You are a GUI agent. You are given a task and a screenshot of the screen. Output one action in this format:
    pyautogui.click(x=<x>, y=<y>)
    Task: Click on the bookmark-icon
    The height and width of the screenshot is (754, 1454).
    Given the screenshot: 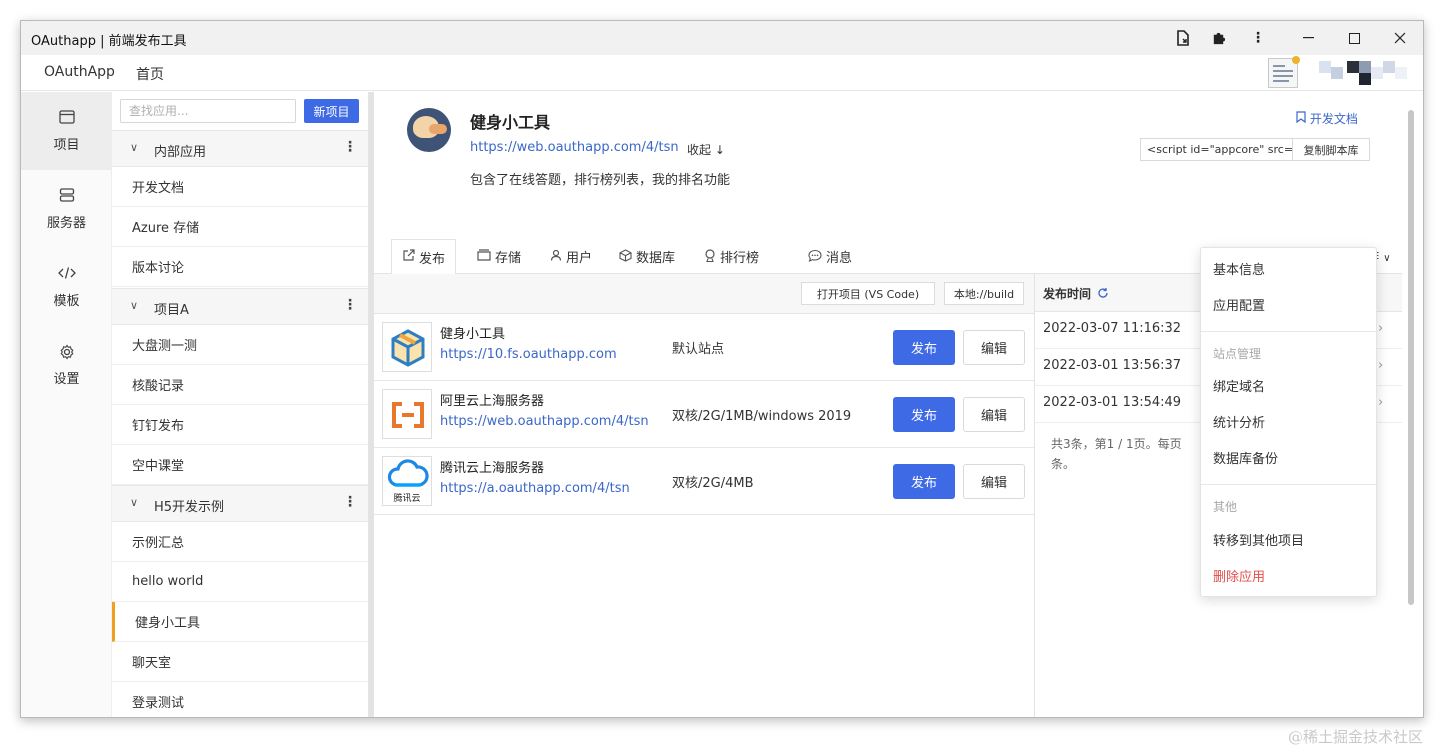 What is the action you would take?
    pyautogui.click(x=1301, y=117)
    